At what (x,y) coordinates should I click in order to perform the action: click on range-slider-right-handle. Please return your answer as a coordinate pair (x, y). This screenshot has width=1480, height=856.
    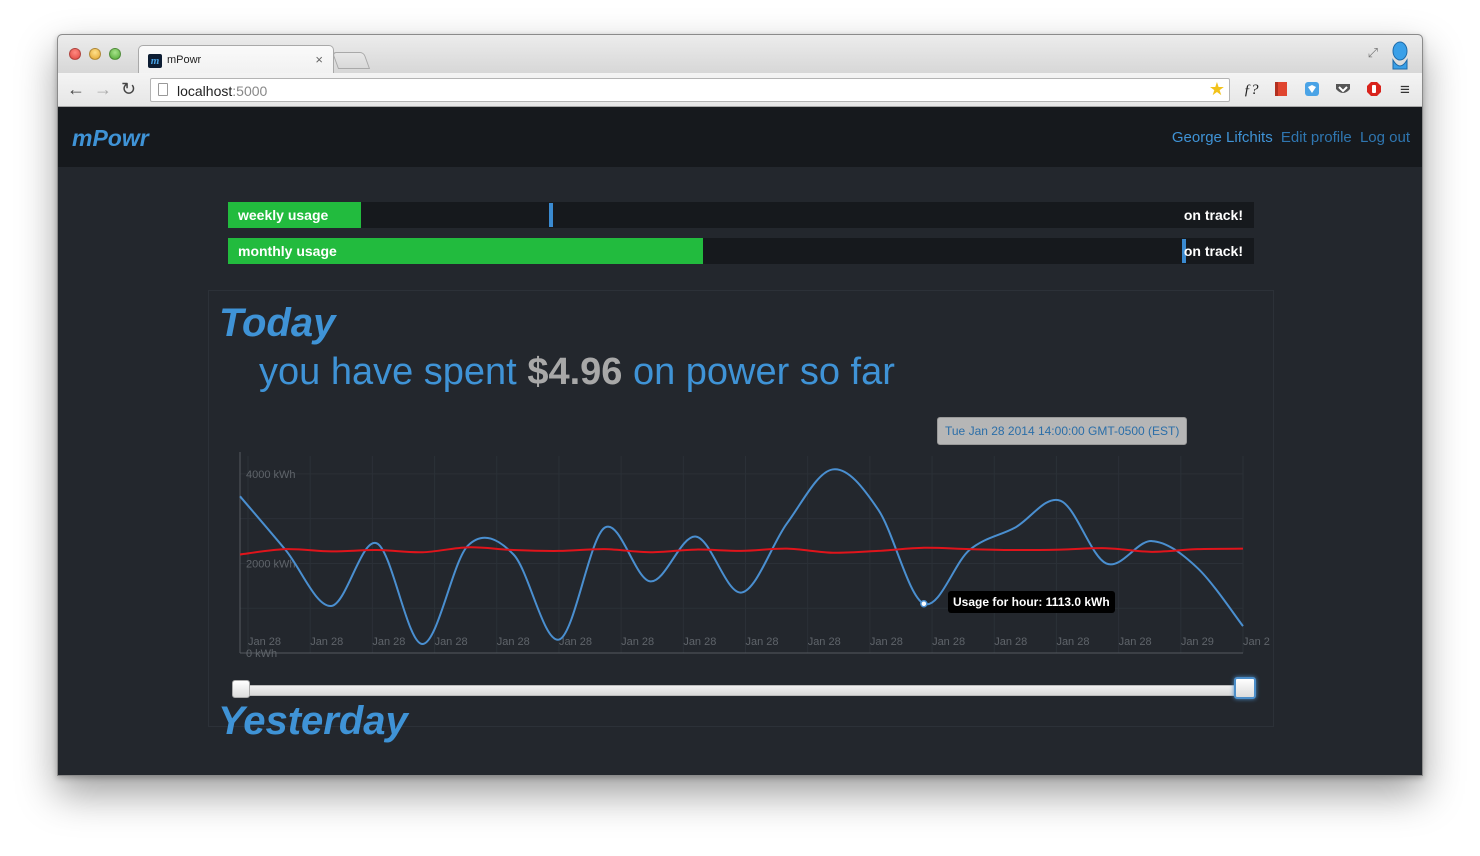
    Looking at the image, I should click on (1245, 688).